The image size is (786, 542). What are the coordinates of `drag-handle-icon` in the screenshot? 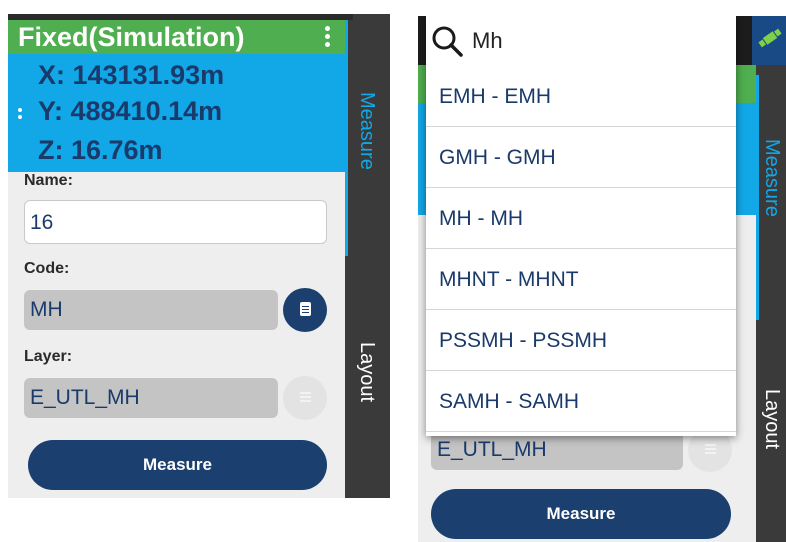 It's located at (20, 115).